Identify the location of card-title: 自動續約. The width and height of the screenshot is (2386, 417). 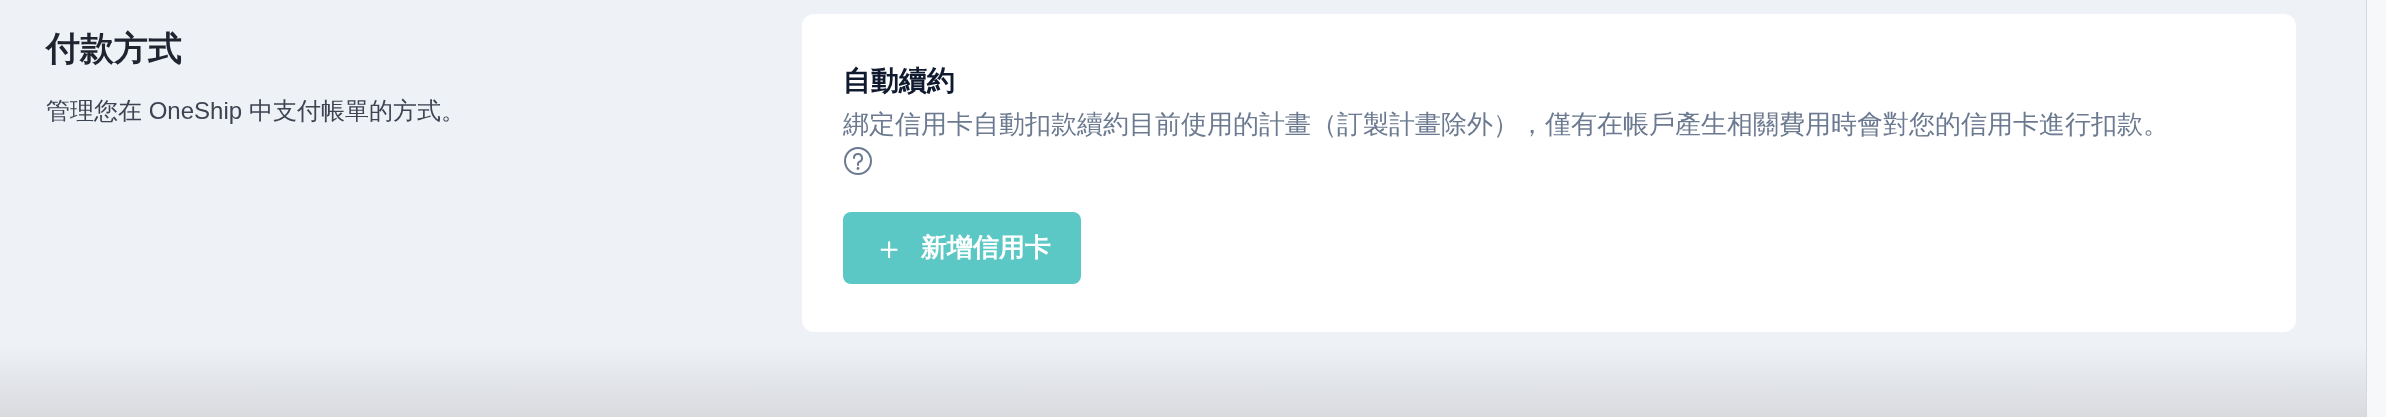
(899, 81).